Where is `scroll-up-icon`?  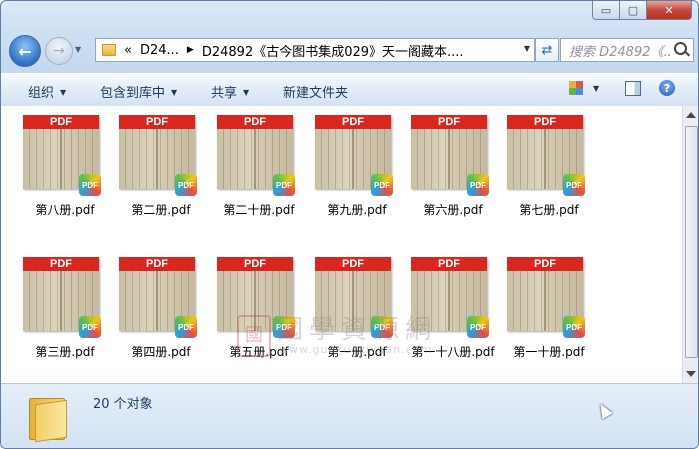
scroll-up-icon is located at coordinates (691, 115).